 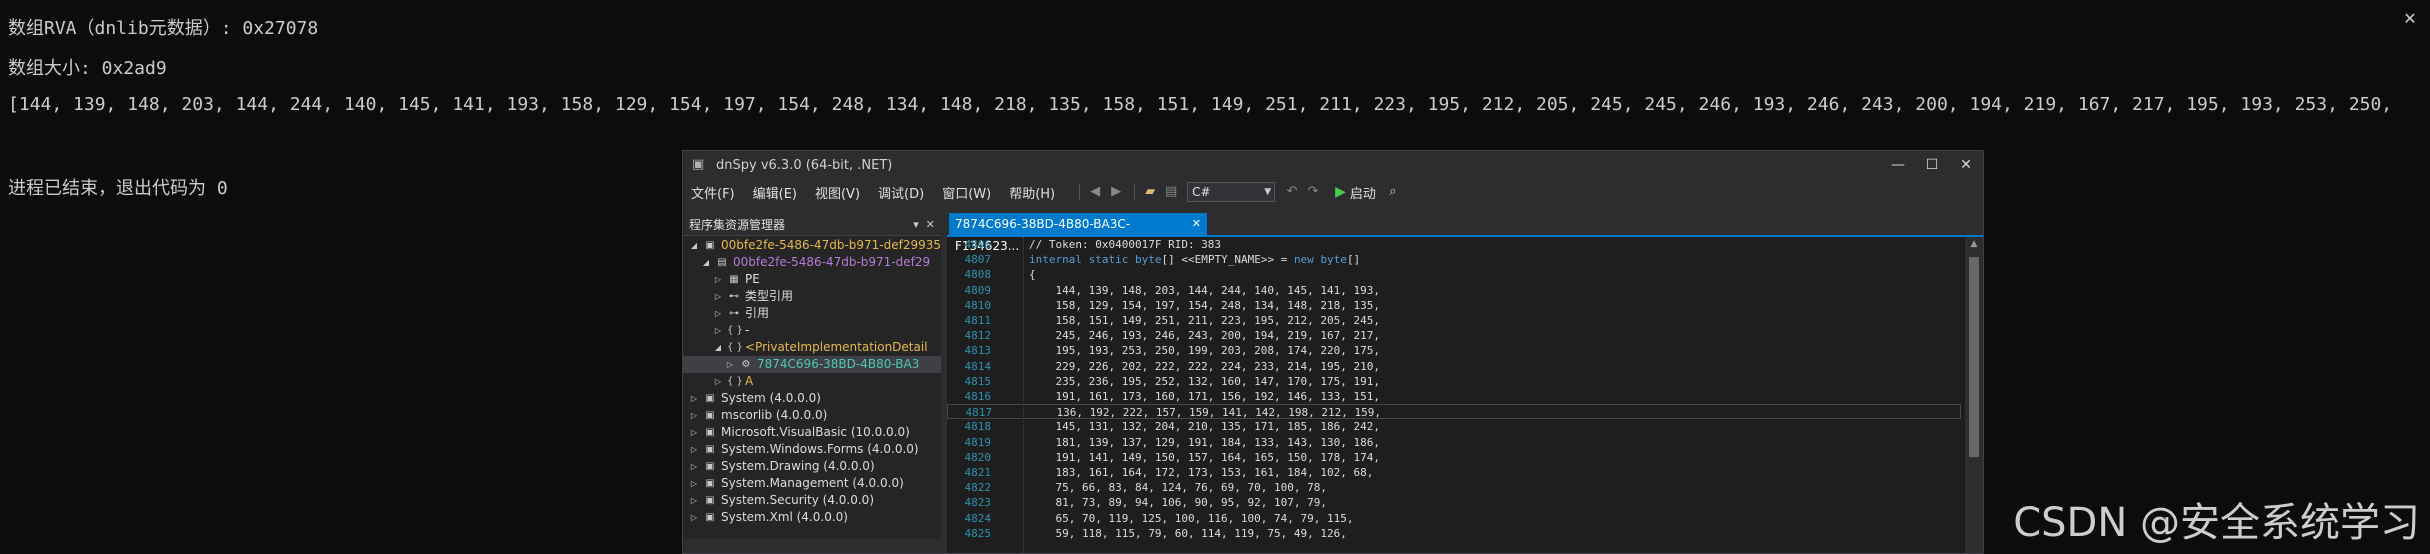 I want to click on tree-node: ▷ ⊷ 类型引用, so click(x=753, y=296).